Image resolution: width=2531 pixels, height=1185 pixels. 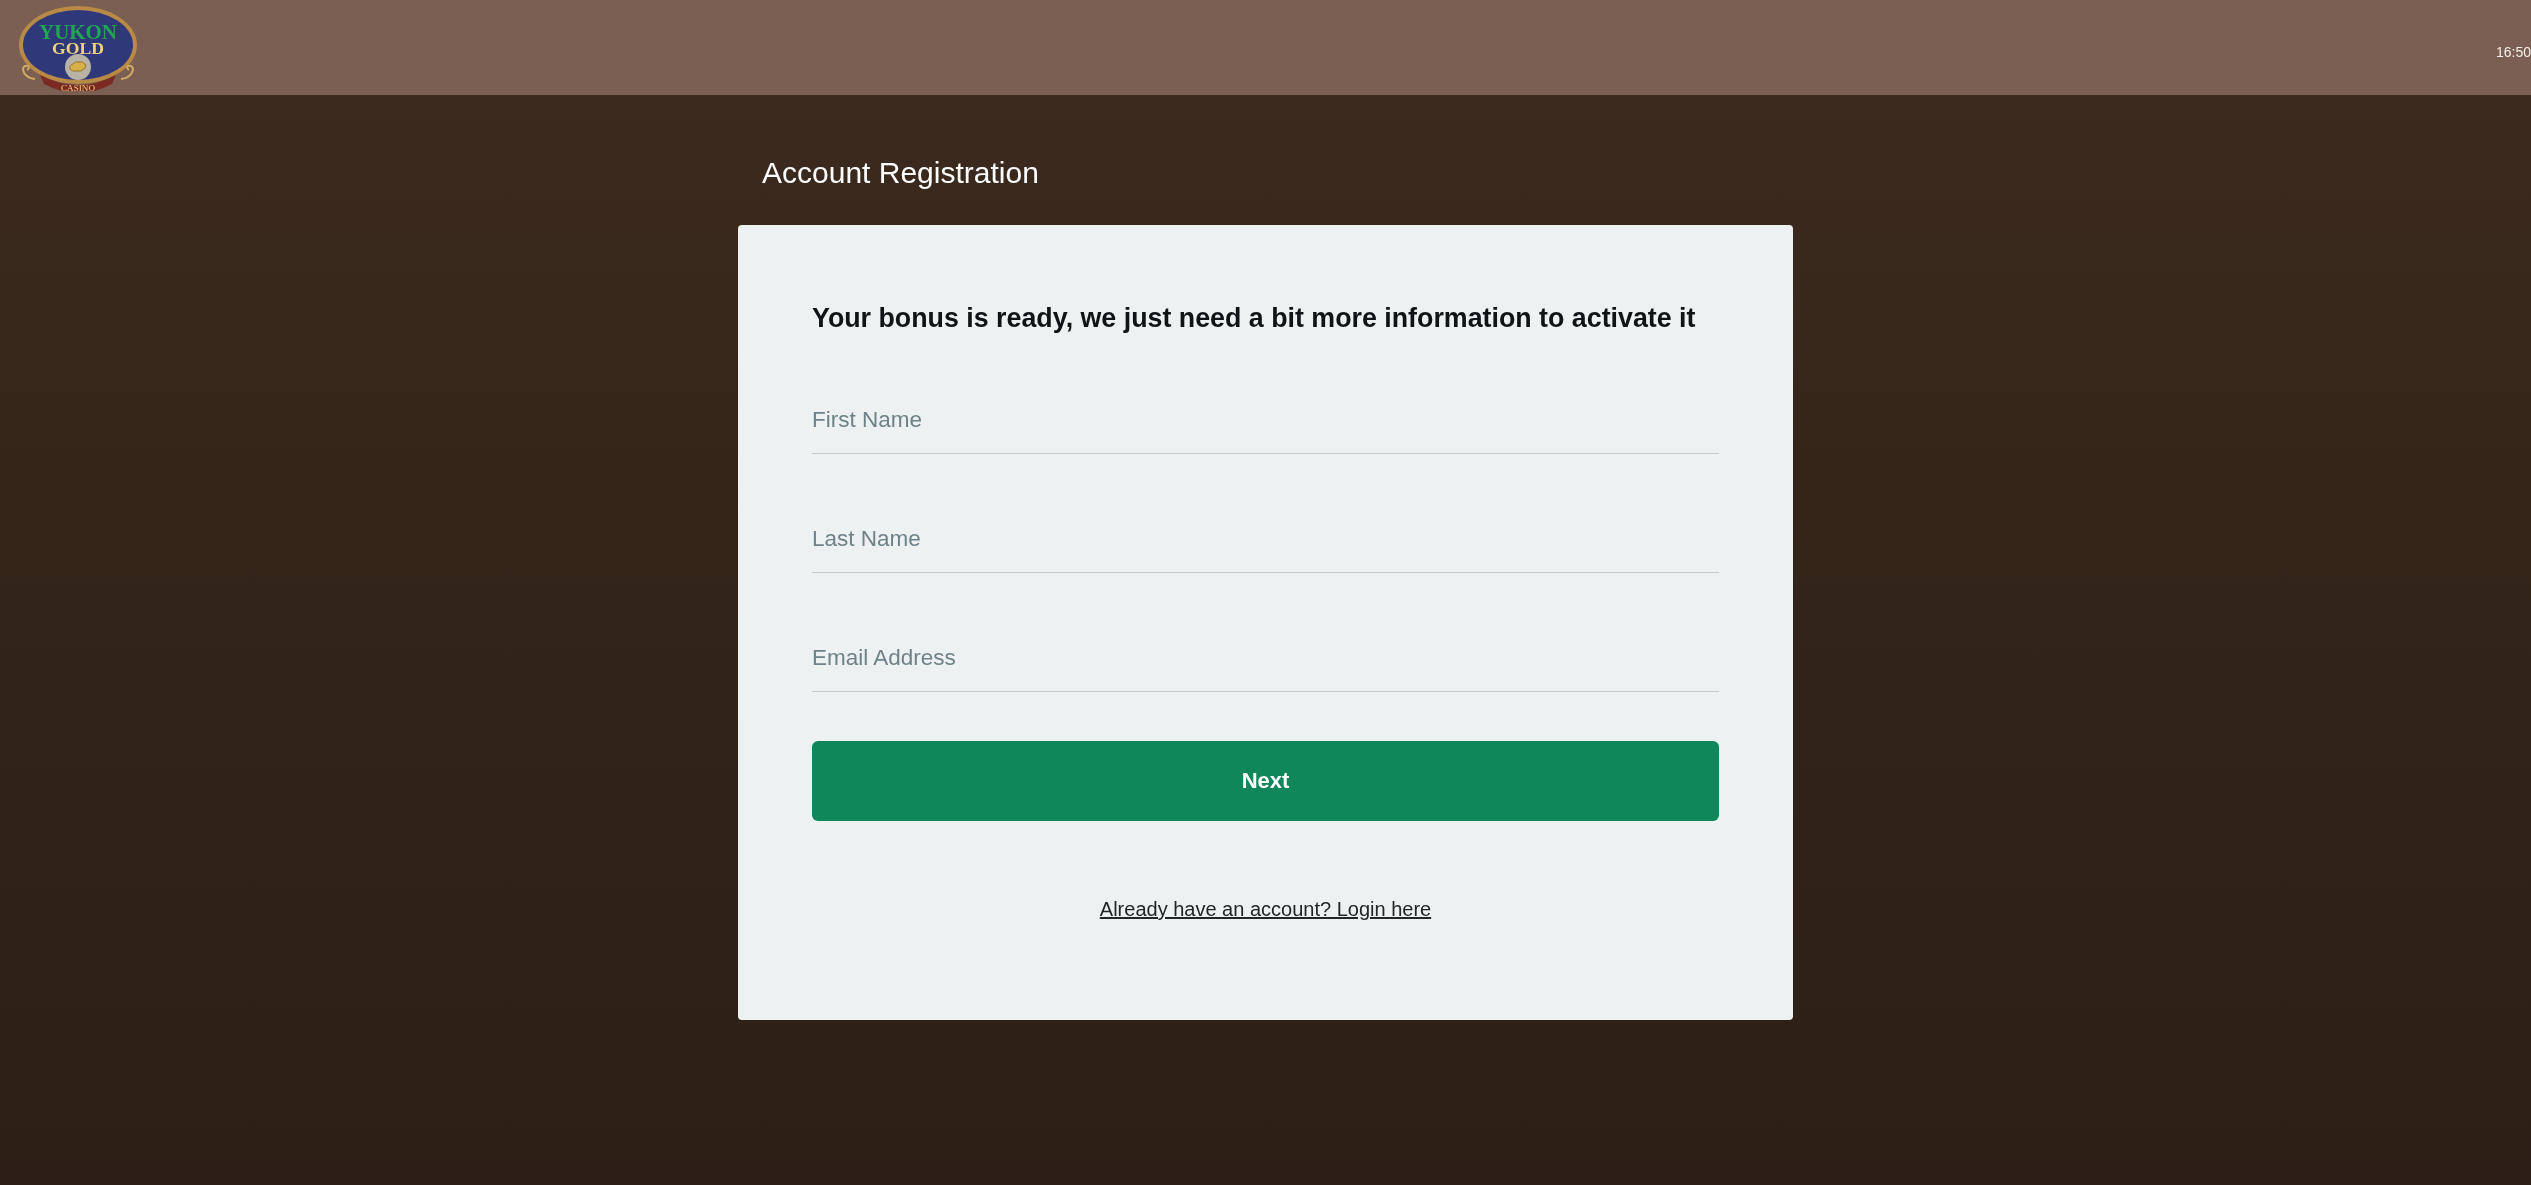 What do you see at coordinates (1265, 426) in the screenshot?
I see `input-field: First Name` at bounding box center [1265, 426].